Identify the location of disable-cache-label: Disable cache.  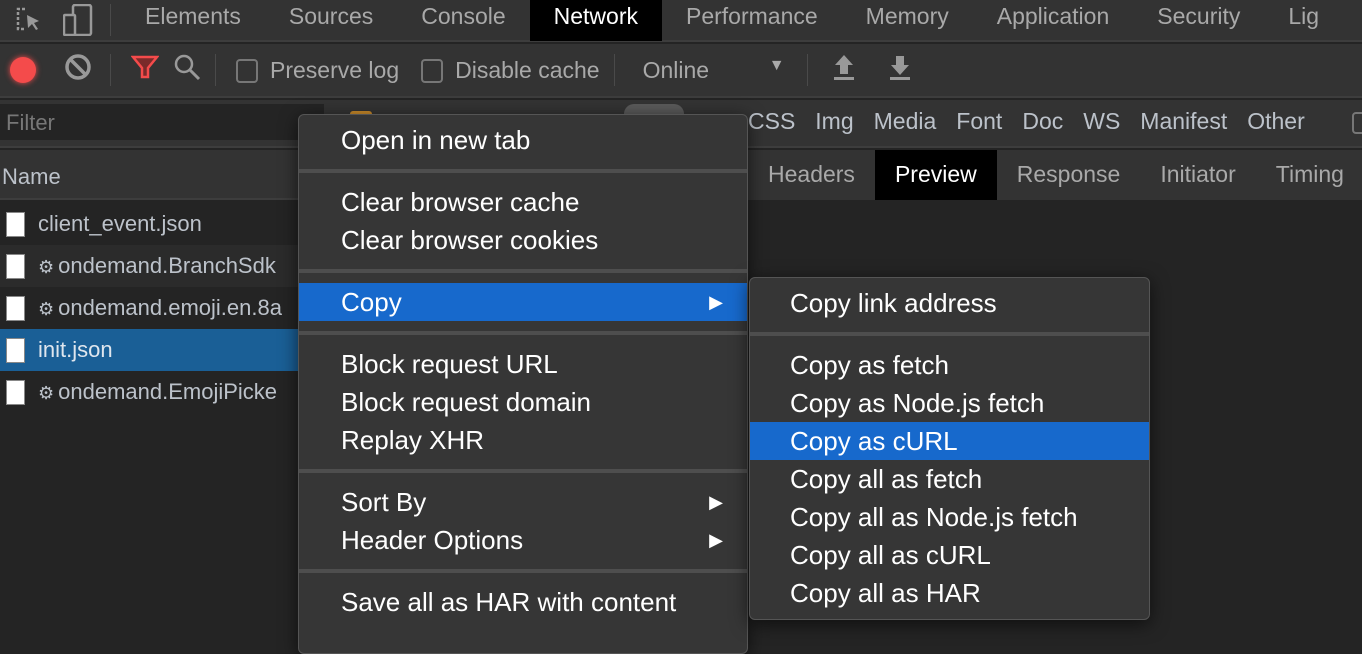
(527, 69).